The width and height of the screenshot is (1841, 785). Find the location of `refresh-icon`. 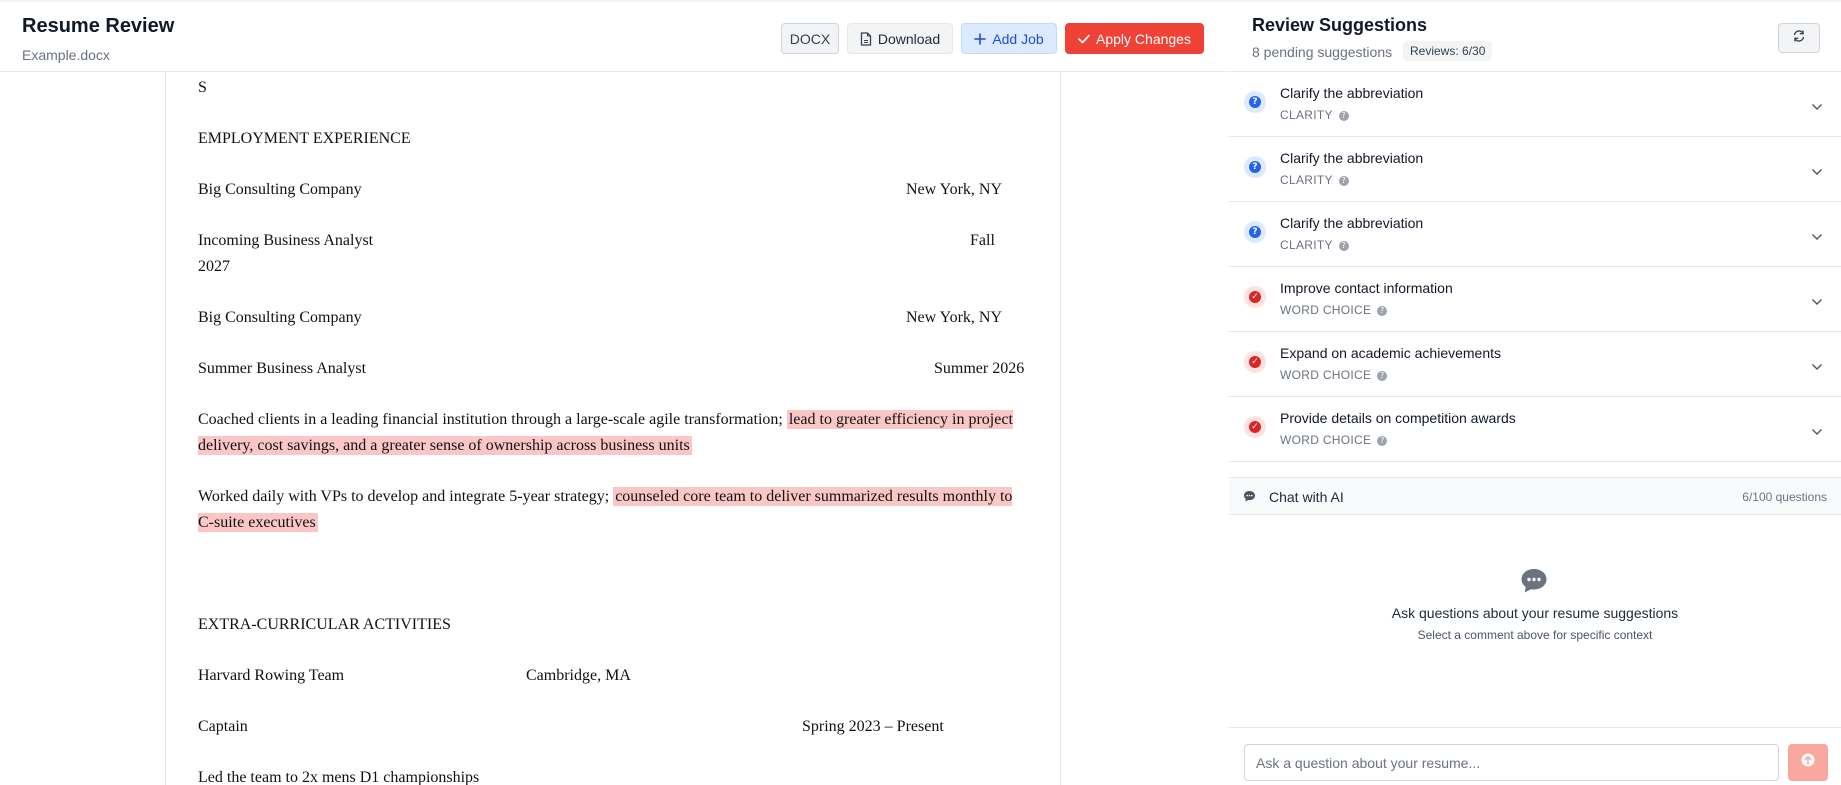

refresh-icon is located at coordinates (1799, 38).